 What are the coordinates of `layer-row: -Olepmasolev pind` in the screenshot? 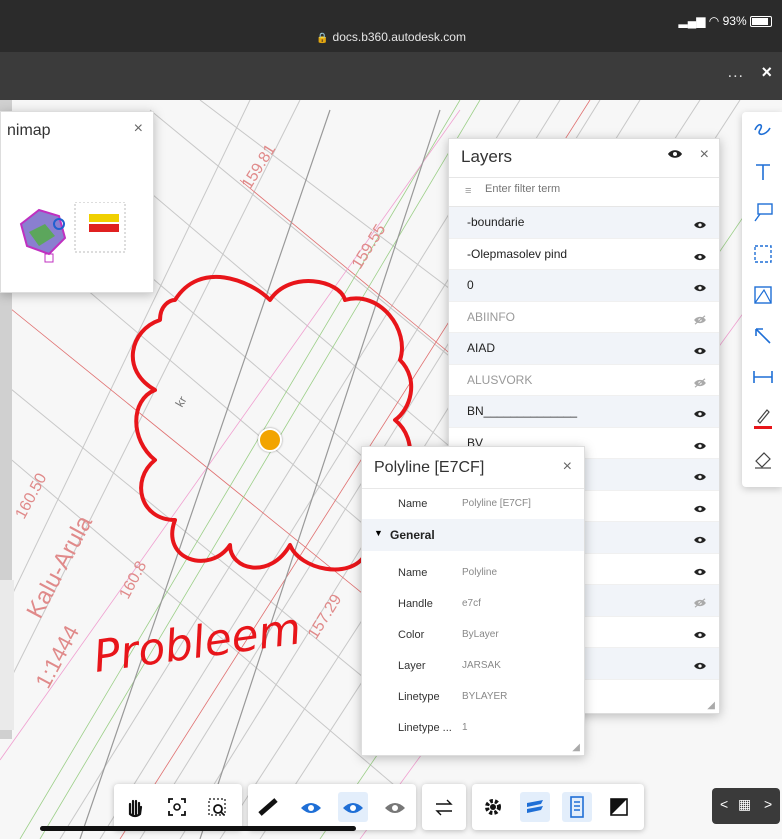 It's located at (584, 254).